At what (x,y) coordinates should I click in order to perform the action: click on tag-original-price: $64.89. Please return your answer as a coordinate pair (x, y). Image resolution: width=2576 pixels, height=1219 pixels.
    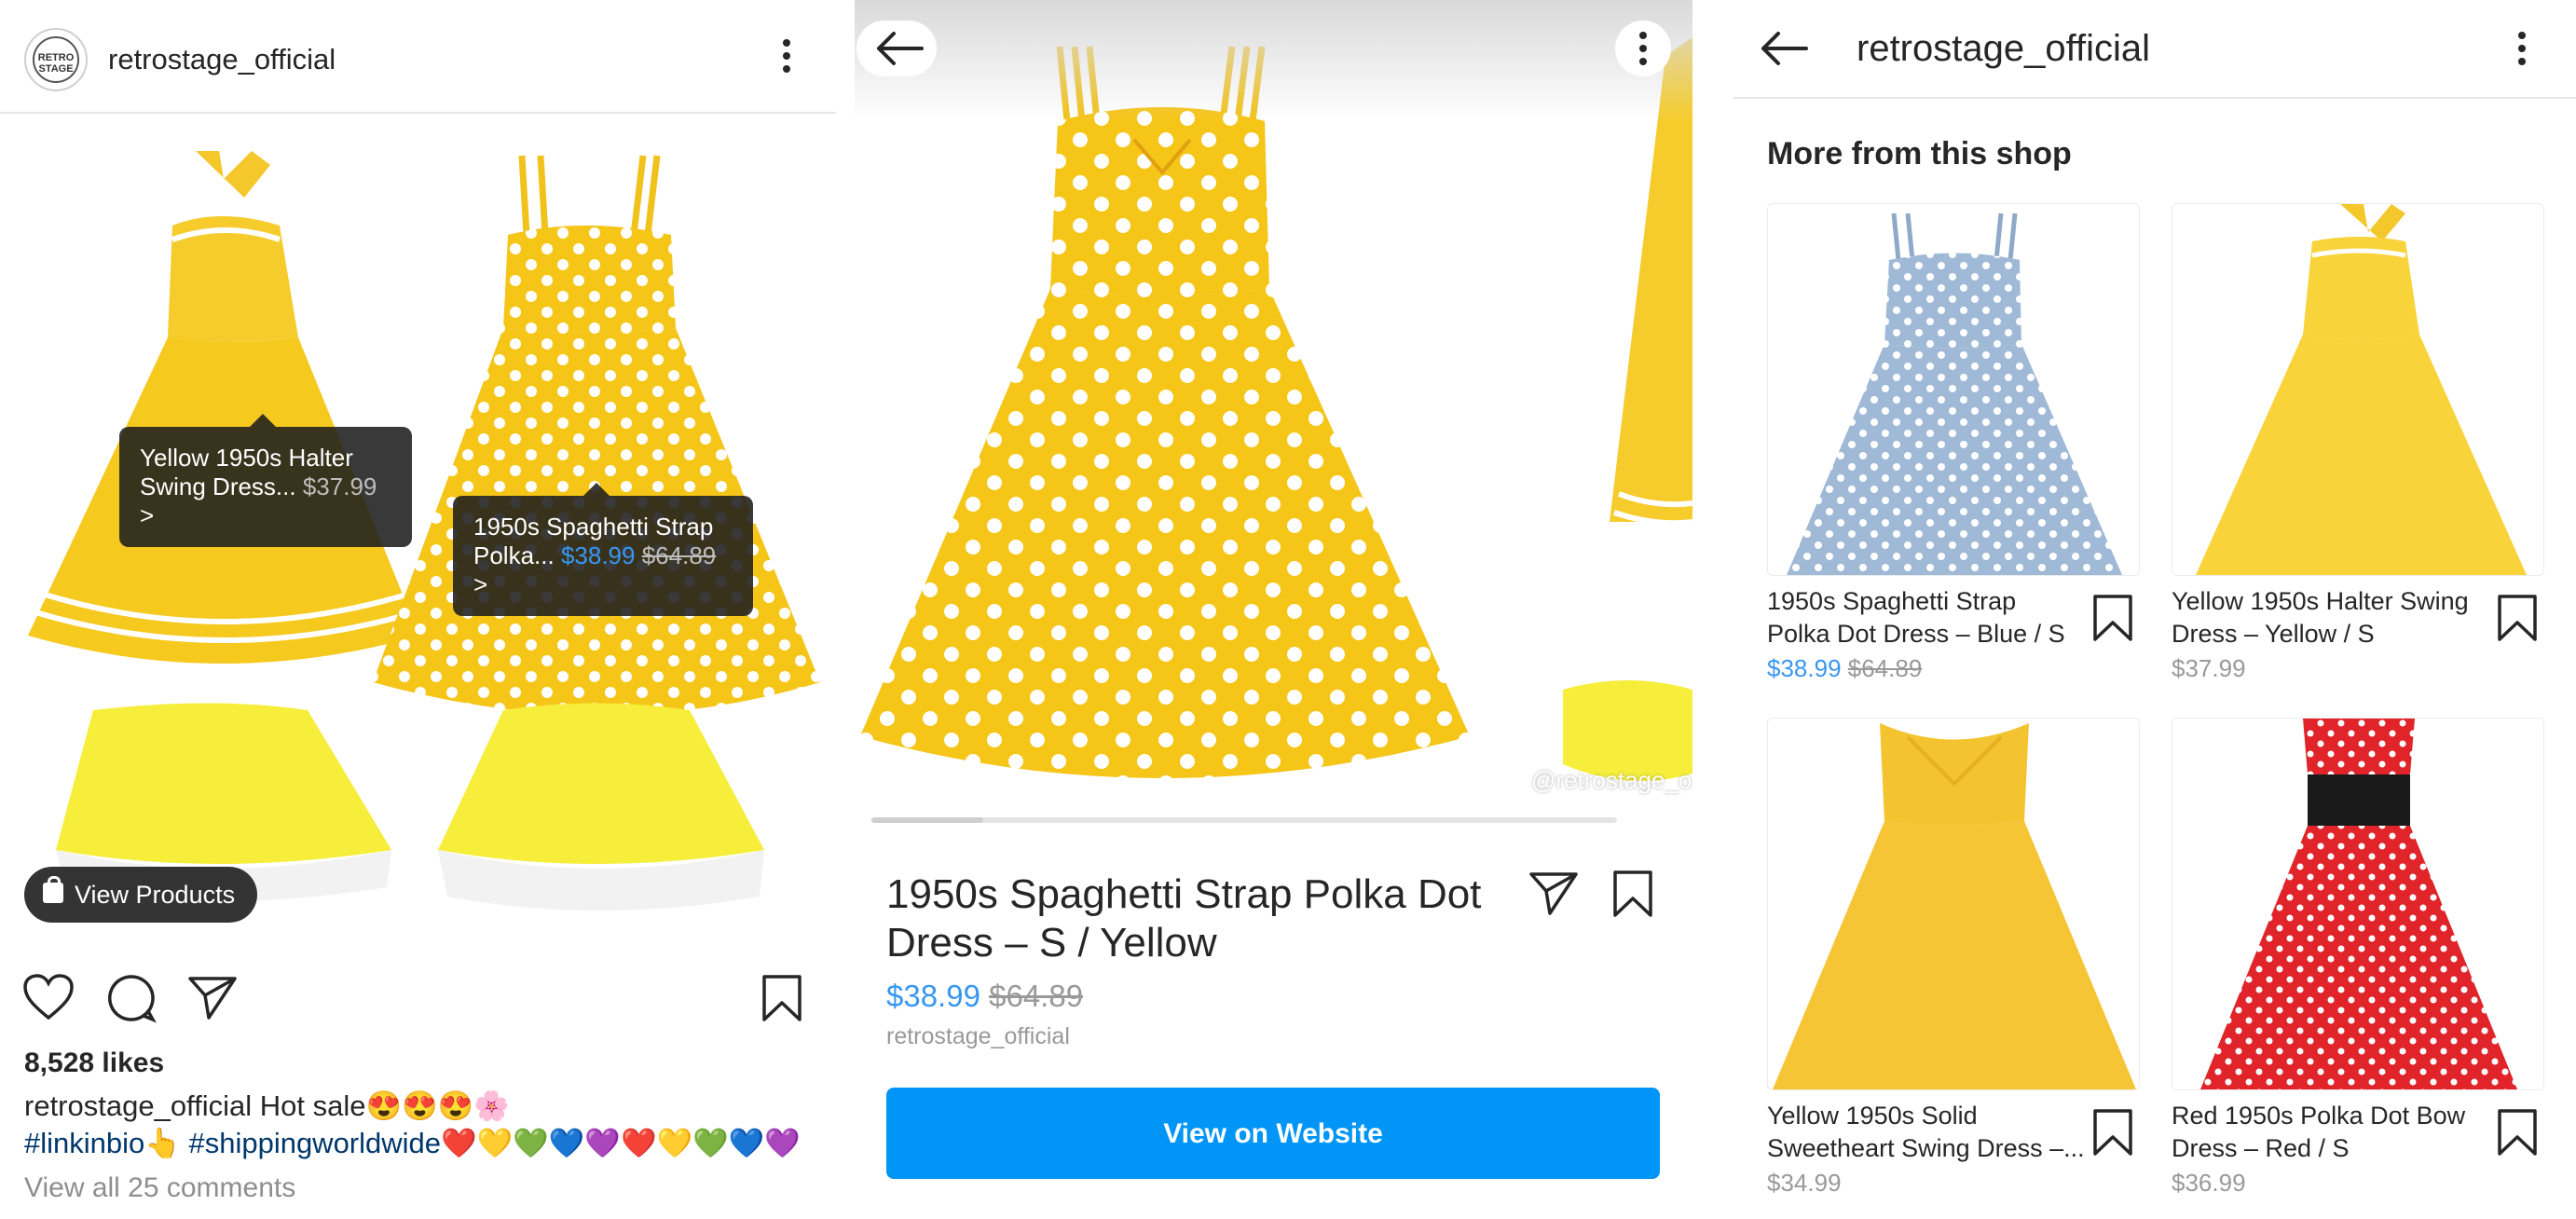
    Looking at the image, I should click on (679, 555).